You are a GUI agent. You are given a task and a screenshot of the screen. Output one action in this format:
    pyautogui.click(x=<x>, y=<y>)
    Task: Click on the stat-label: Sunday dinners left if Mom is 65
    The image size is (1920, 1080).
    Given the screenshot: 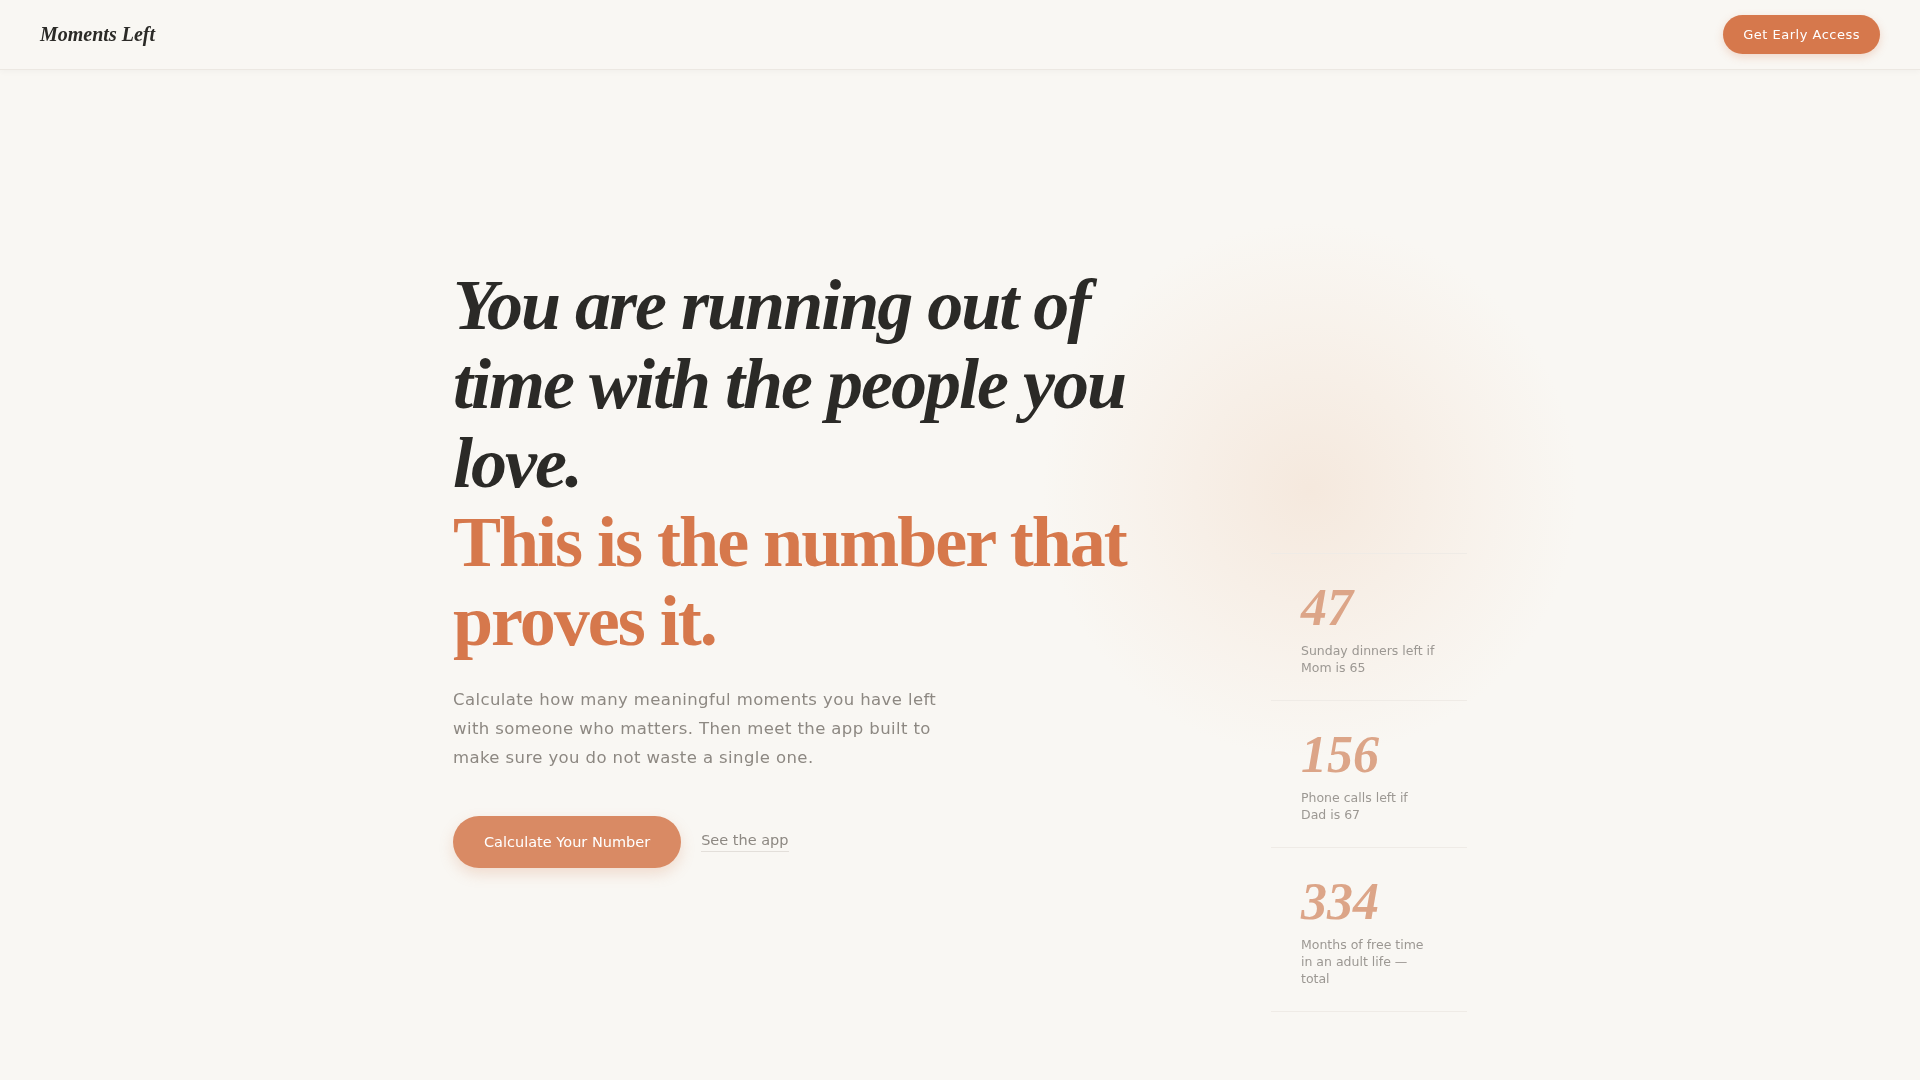 What is the action you would take?
    pyautogui.click(x=1368, y=659)
    